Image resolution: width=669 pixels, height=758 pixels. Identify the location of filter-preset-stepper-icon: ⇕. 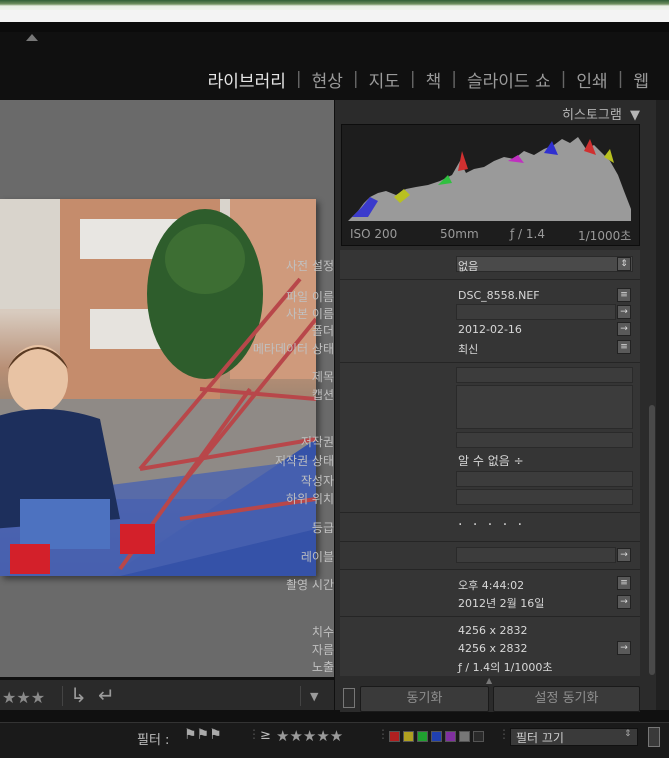
(628, 734).